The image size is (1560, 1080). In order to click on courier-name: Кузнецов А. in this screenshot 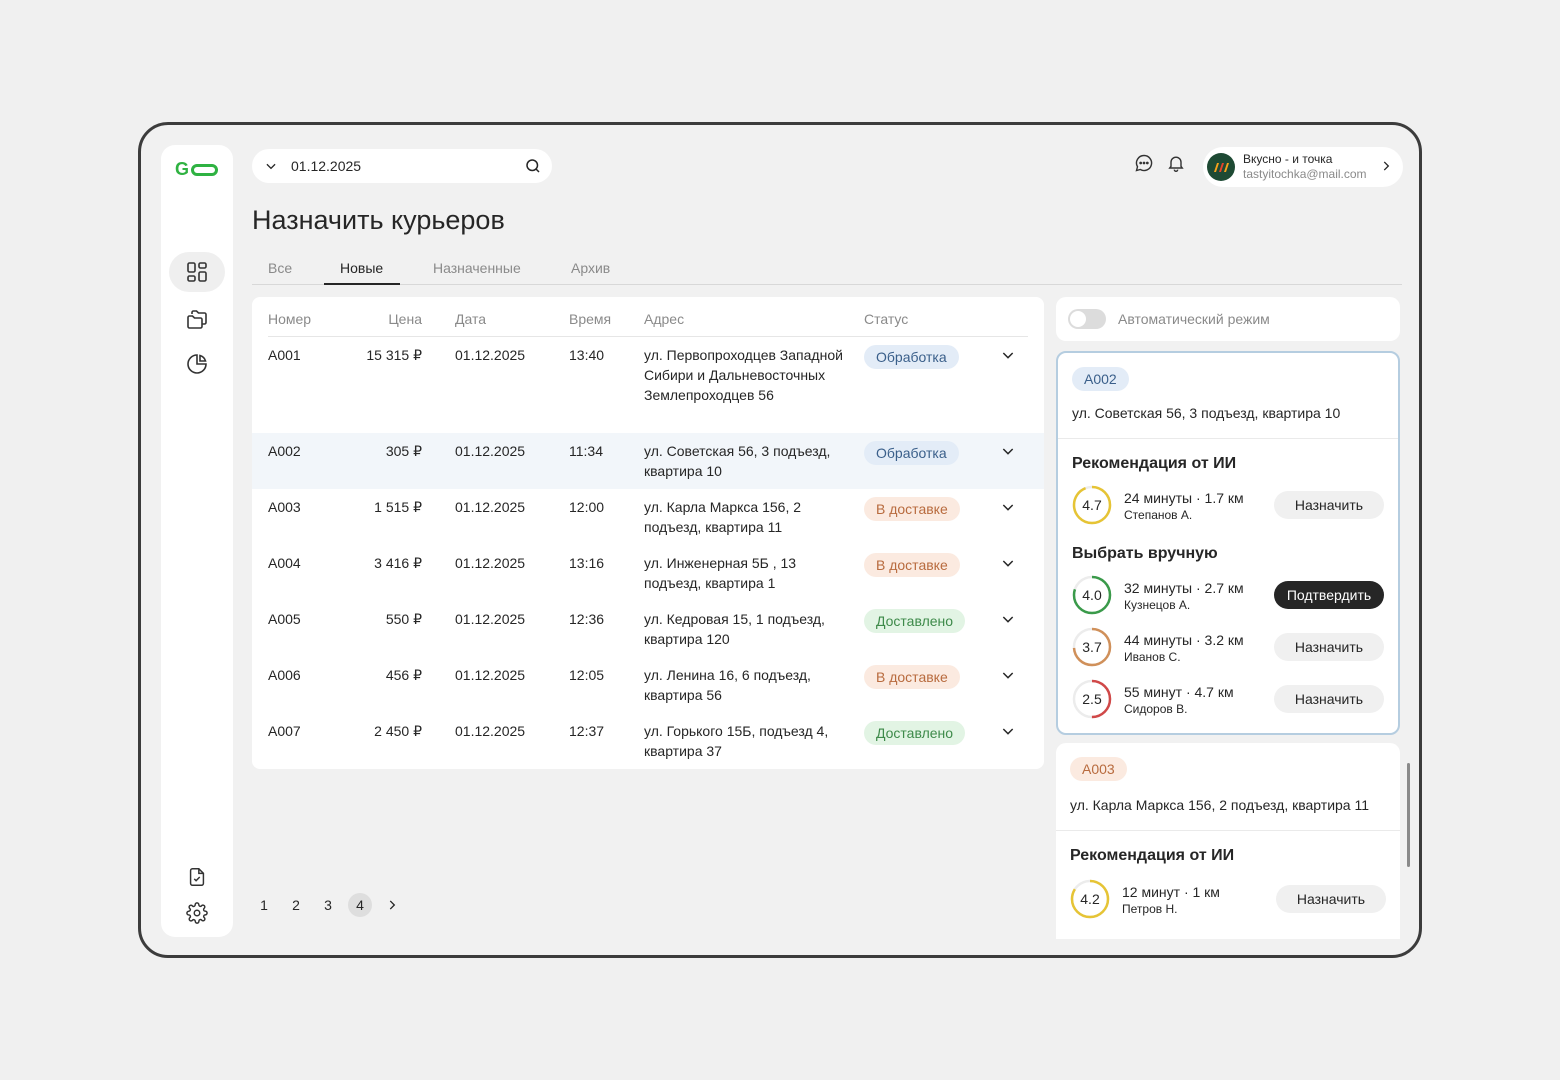, I will do `click(1157, 605)`.